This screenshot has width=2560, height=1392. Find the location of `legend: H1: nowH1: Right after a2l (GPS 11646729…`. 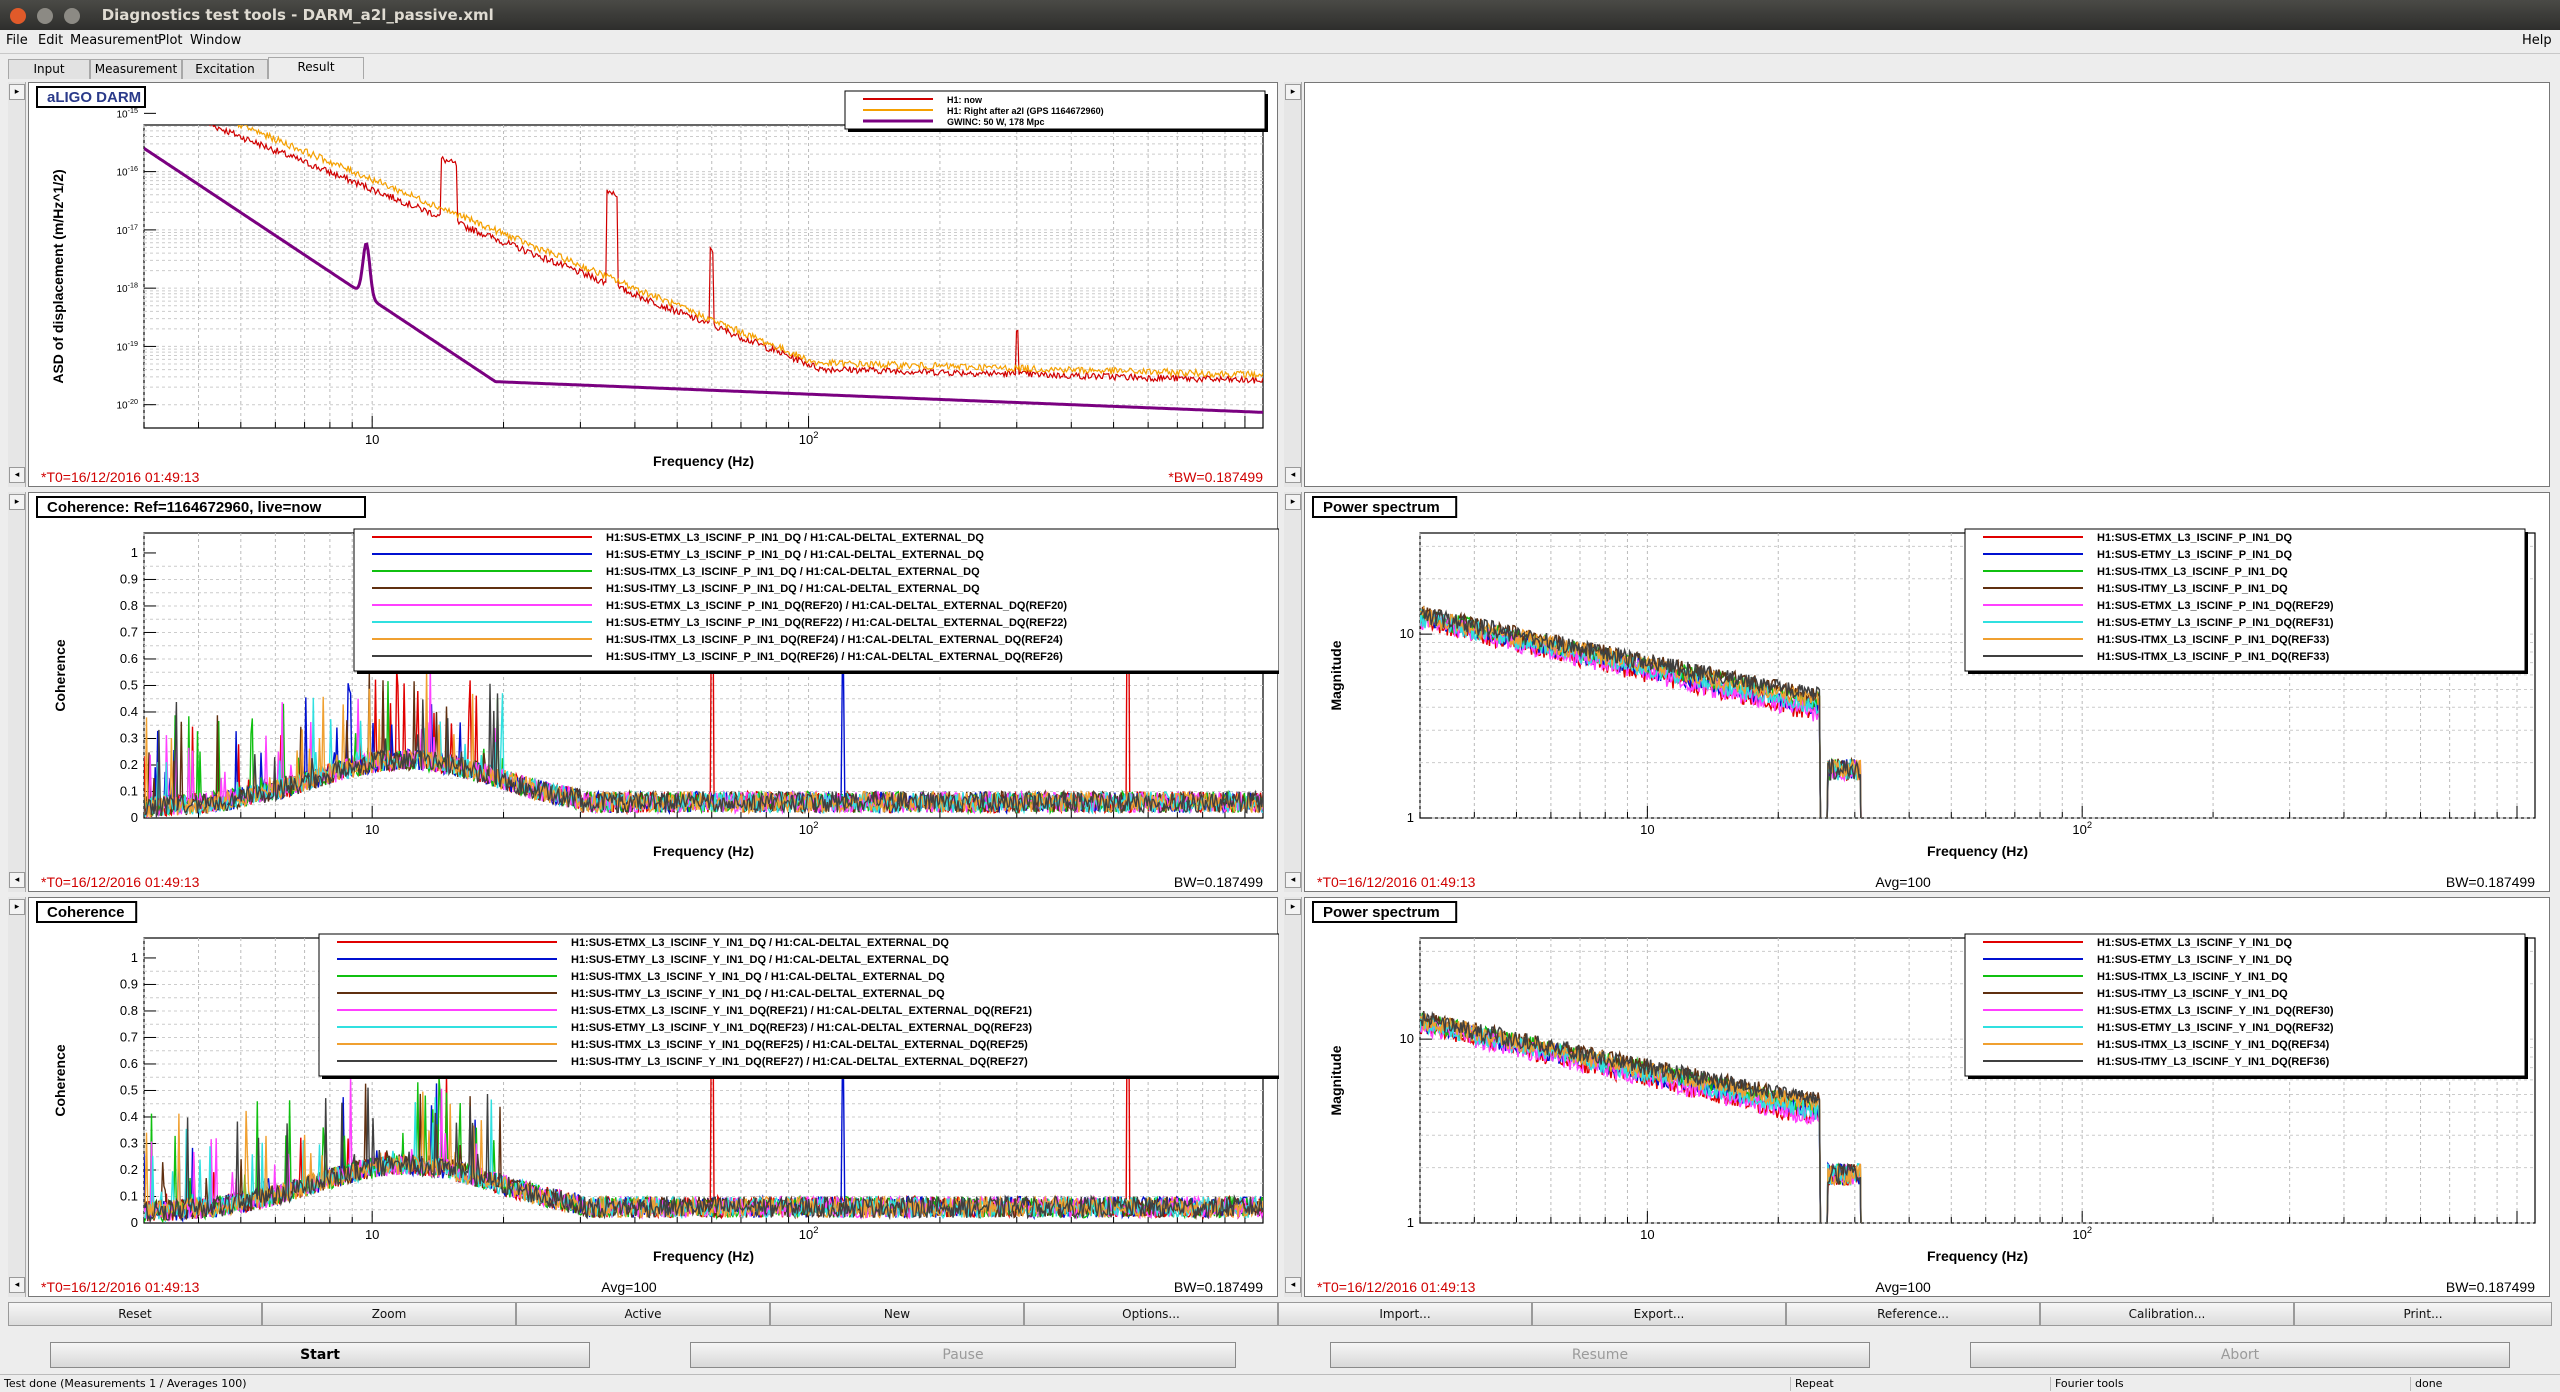

legend: H1: nowH1: Right after a2l (GPS 11646729… is located at coordinates (1056, 111).